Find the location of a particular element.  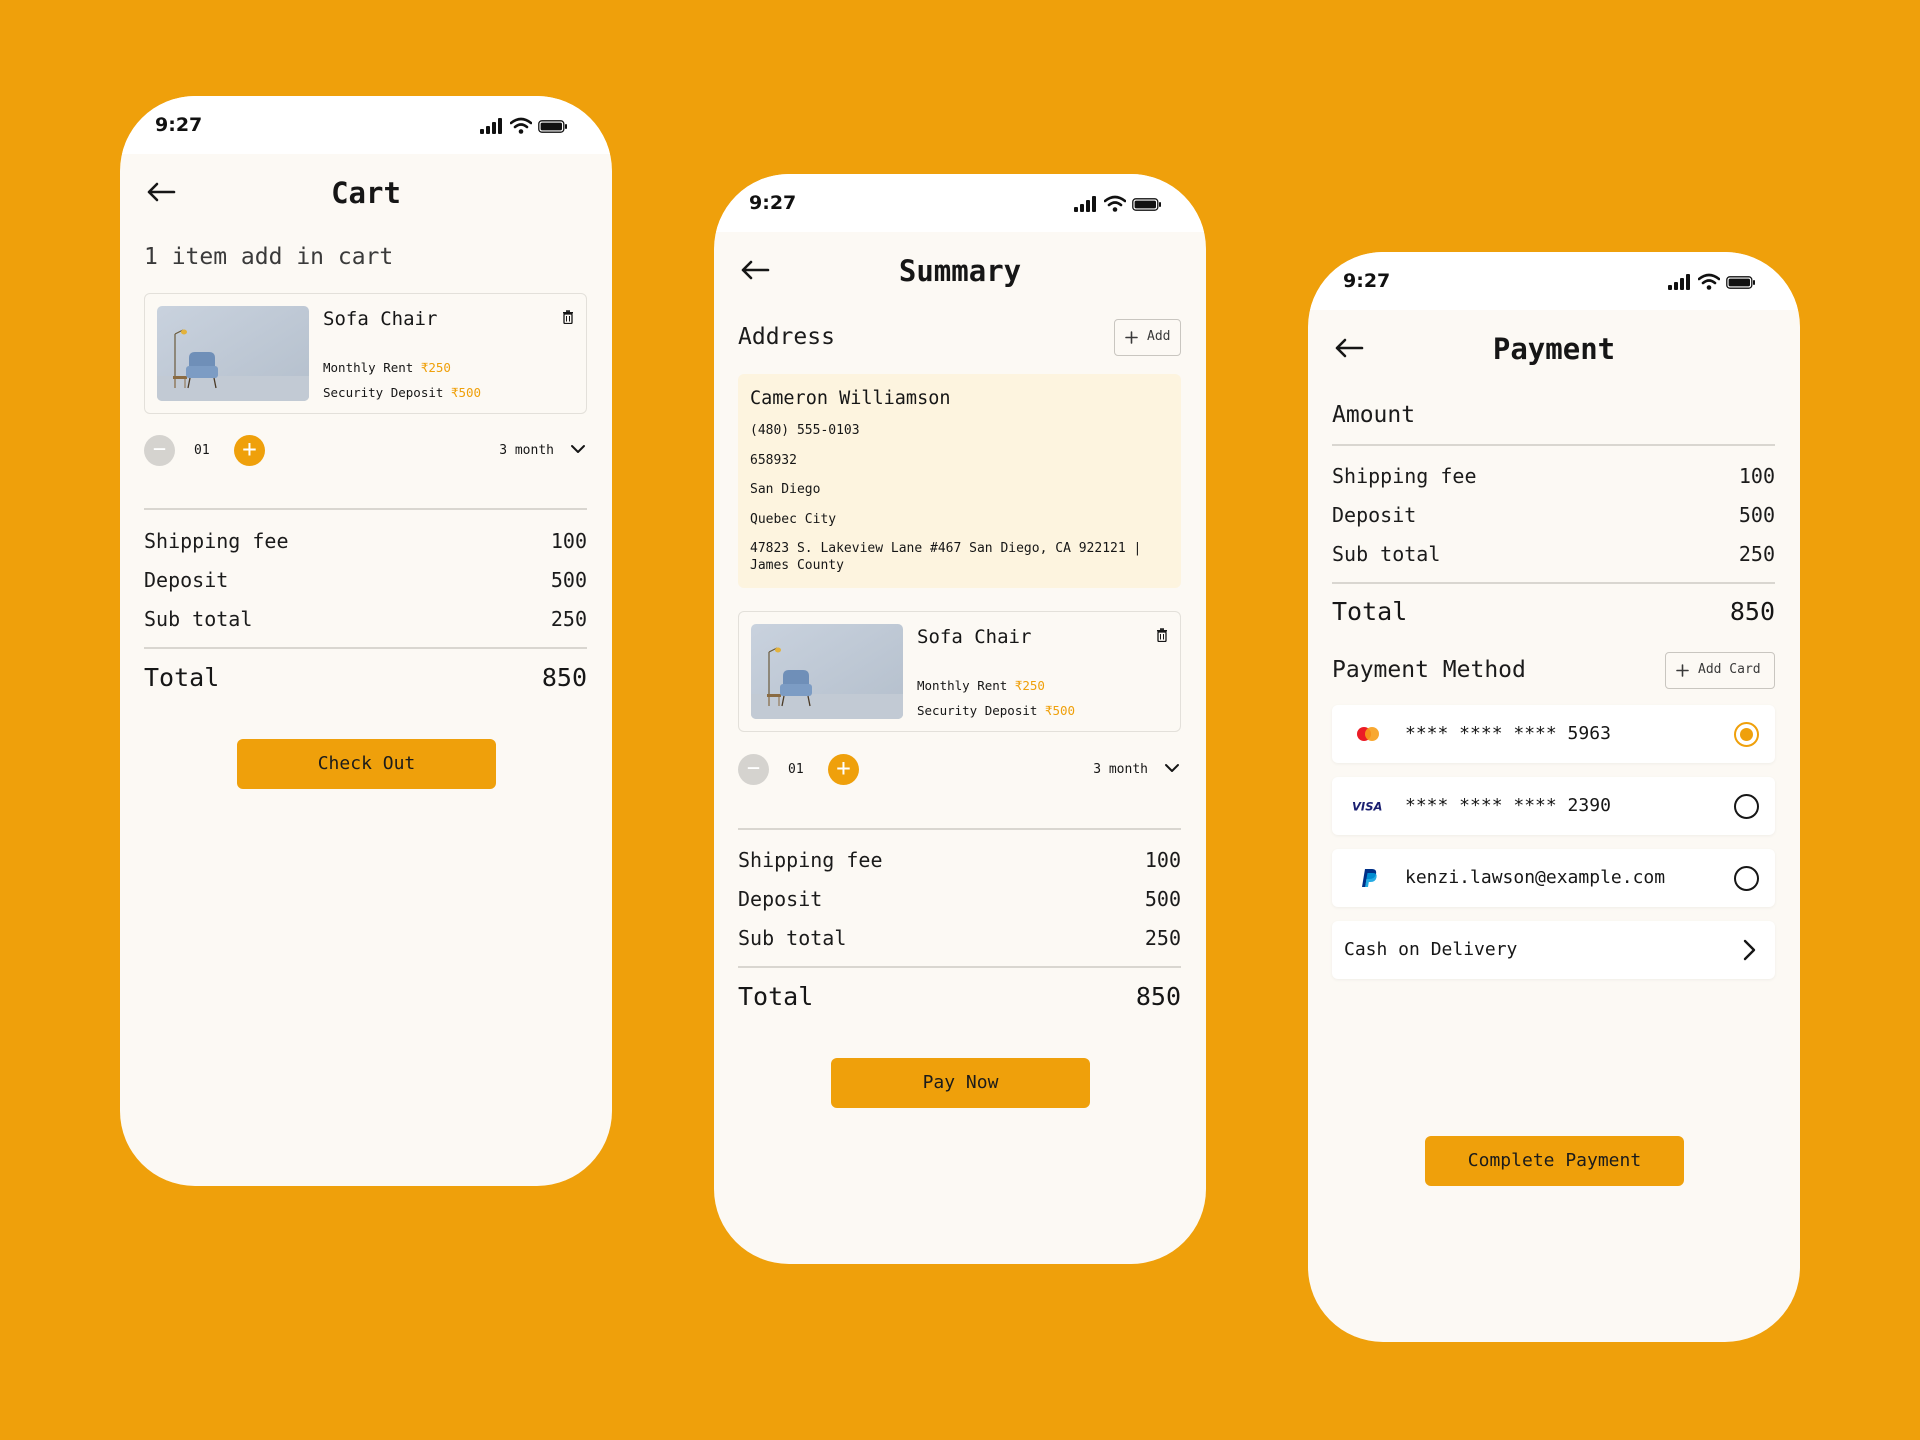

add-card-button: Add Card is located at coordinates (1720, 670).